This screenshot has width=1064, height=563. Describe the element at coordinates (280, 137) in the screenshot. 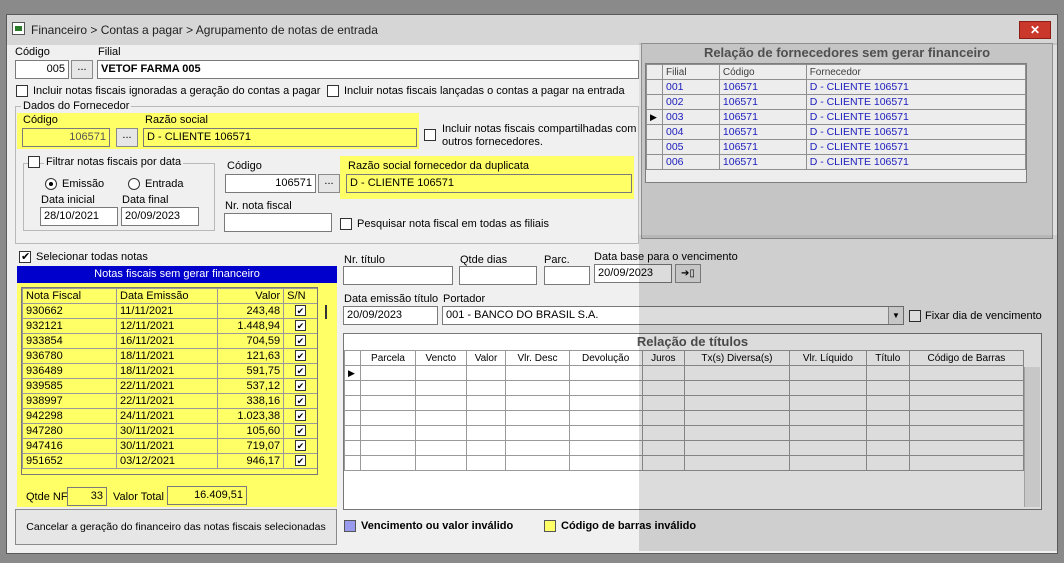

I see `fornecedor-razao-field: D - CLIENTE 106571` at that location.